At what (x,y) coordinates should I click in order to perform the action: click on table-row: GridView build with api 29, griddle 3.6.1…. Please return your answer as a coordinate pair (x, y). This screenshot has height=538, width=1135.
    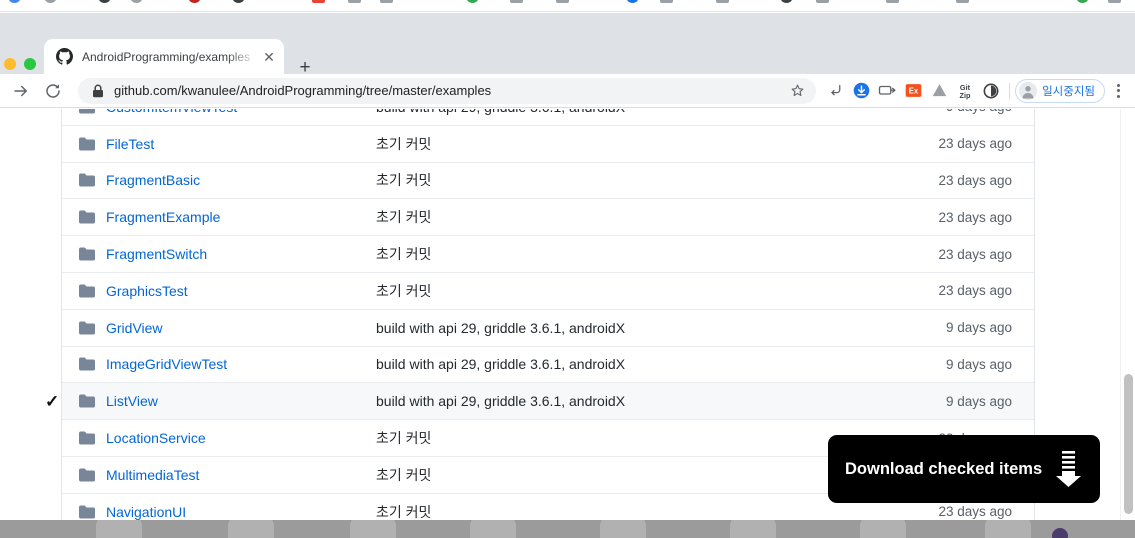
    Looking at the image, I should click on (548, 328).